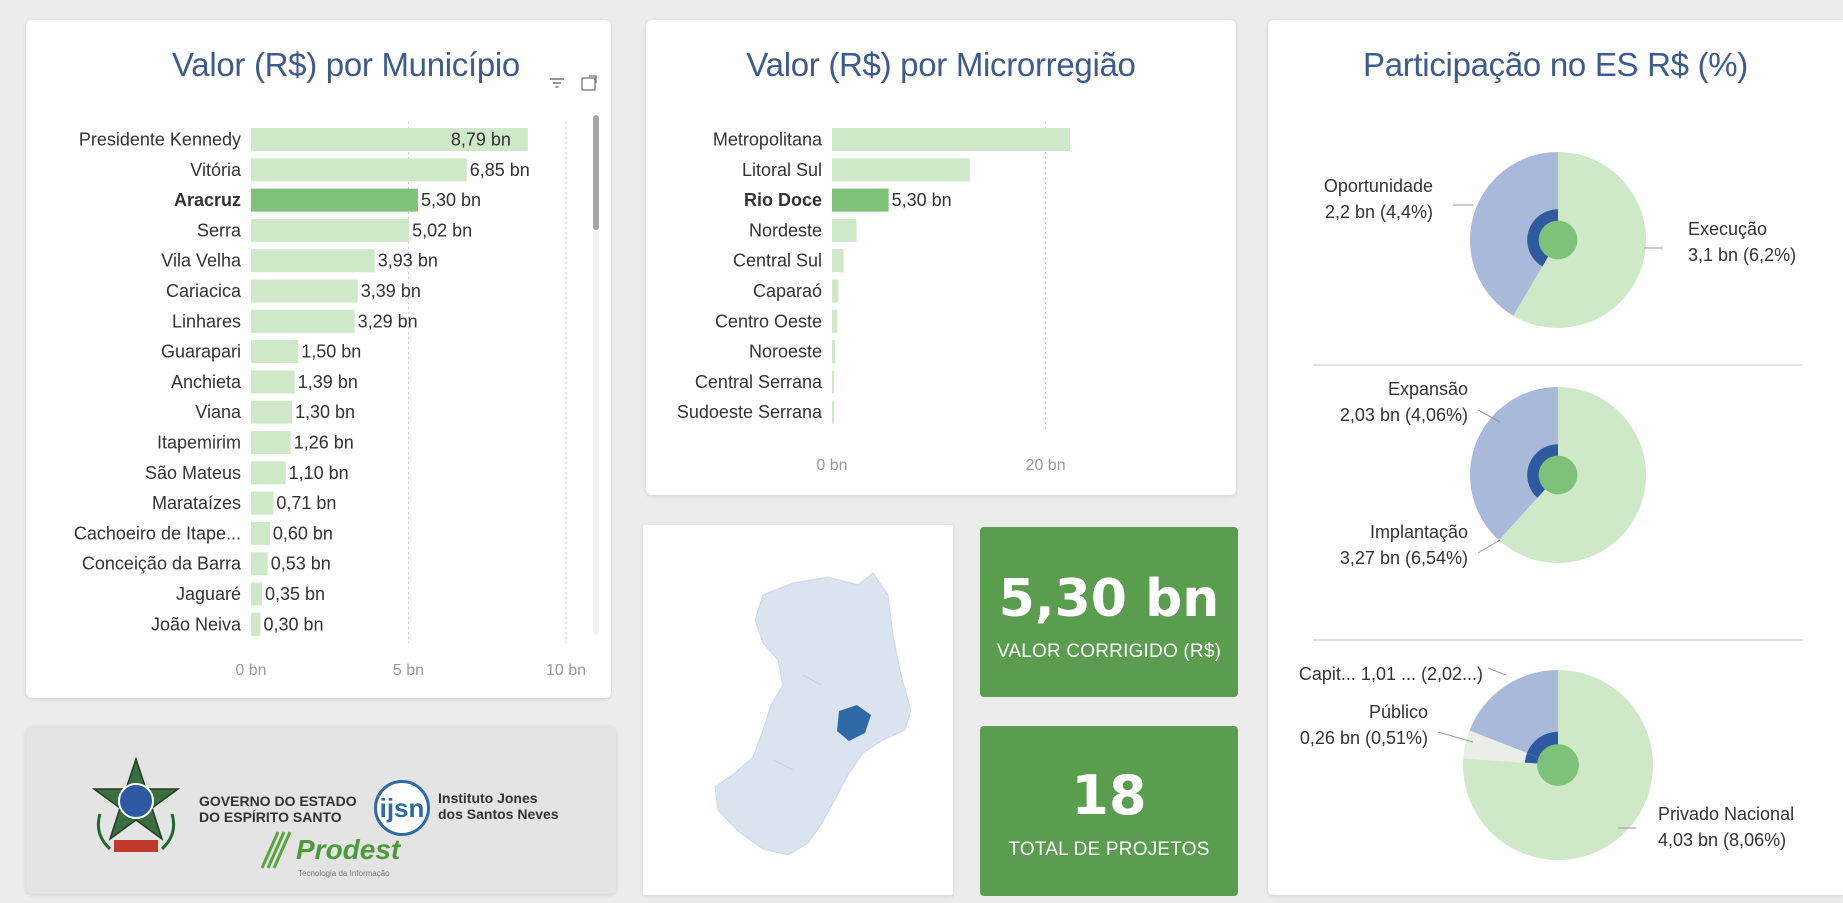 This screenshot has width=1843, height=903. I want to click on municipio-data-label: 3,39 bn, so click(391, 291).